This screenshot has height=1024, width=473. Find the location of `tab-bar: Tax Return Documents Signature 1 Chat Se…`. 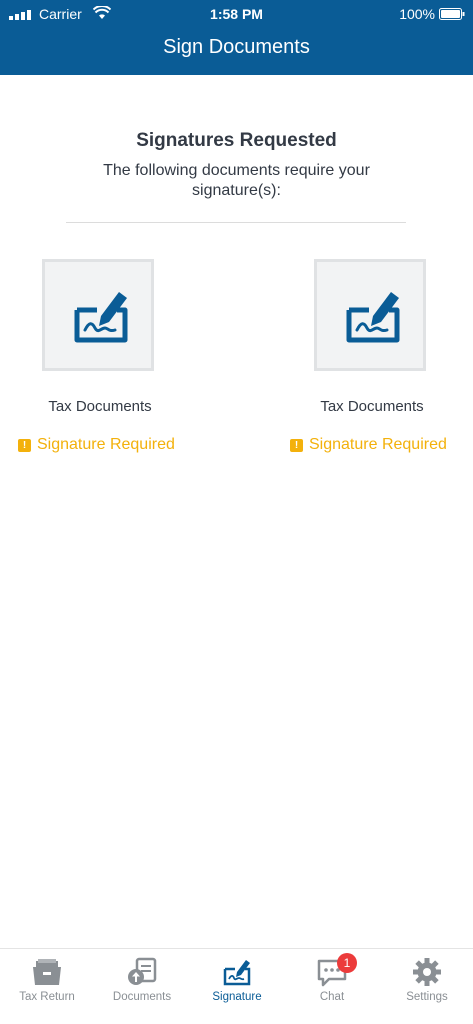

tab-bar: Tax Return Documents Signature 1 Chat Se… is located at coordinates (236, 986).